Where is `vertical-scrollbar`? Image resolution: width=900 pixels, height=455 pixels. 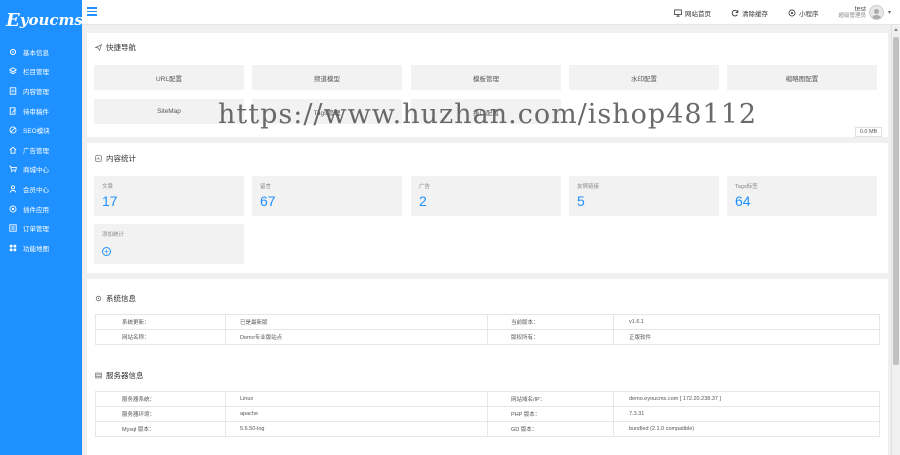 vertical-scrollbar is located at coordinates (895, 240).